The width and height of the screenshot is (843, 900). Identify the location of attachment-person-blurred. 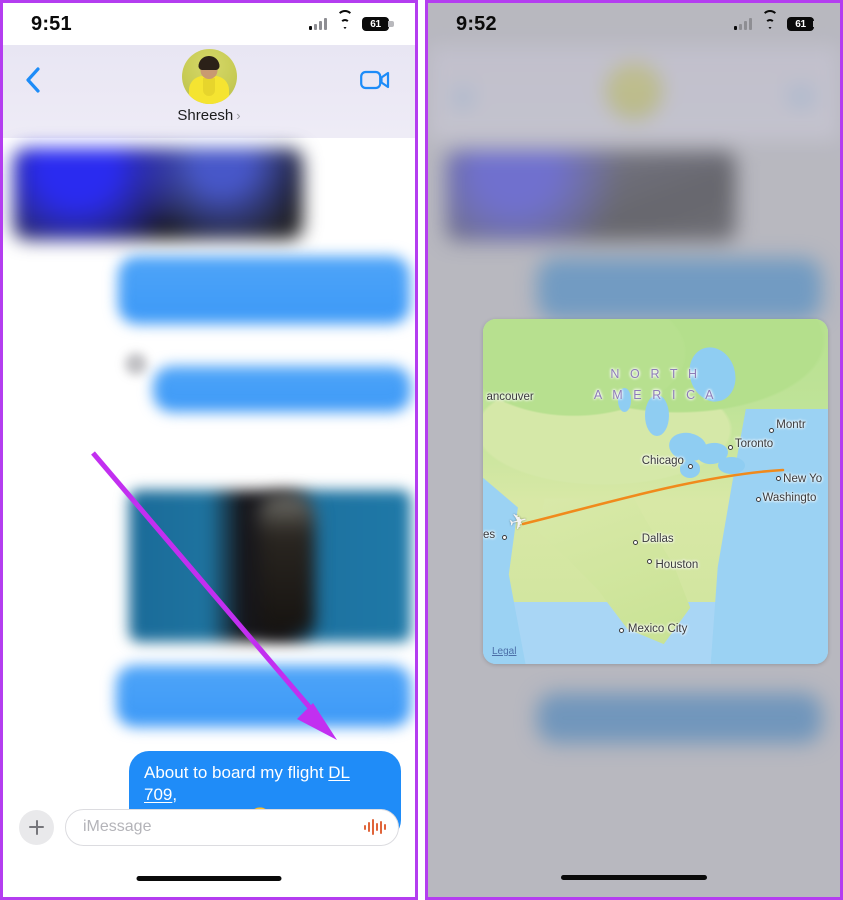
(286, 564).